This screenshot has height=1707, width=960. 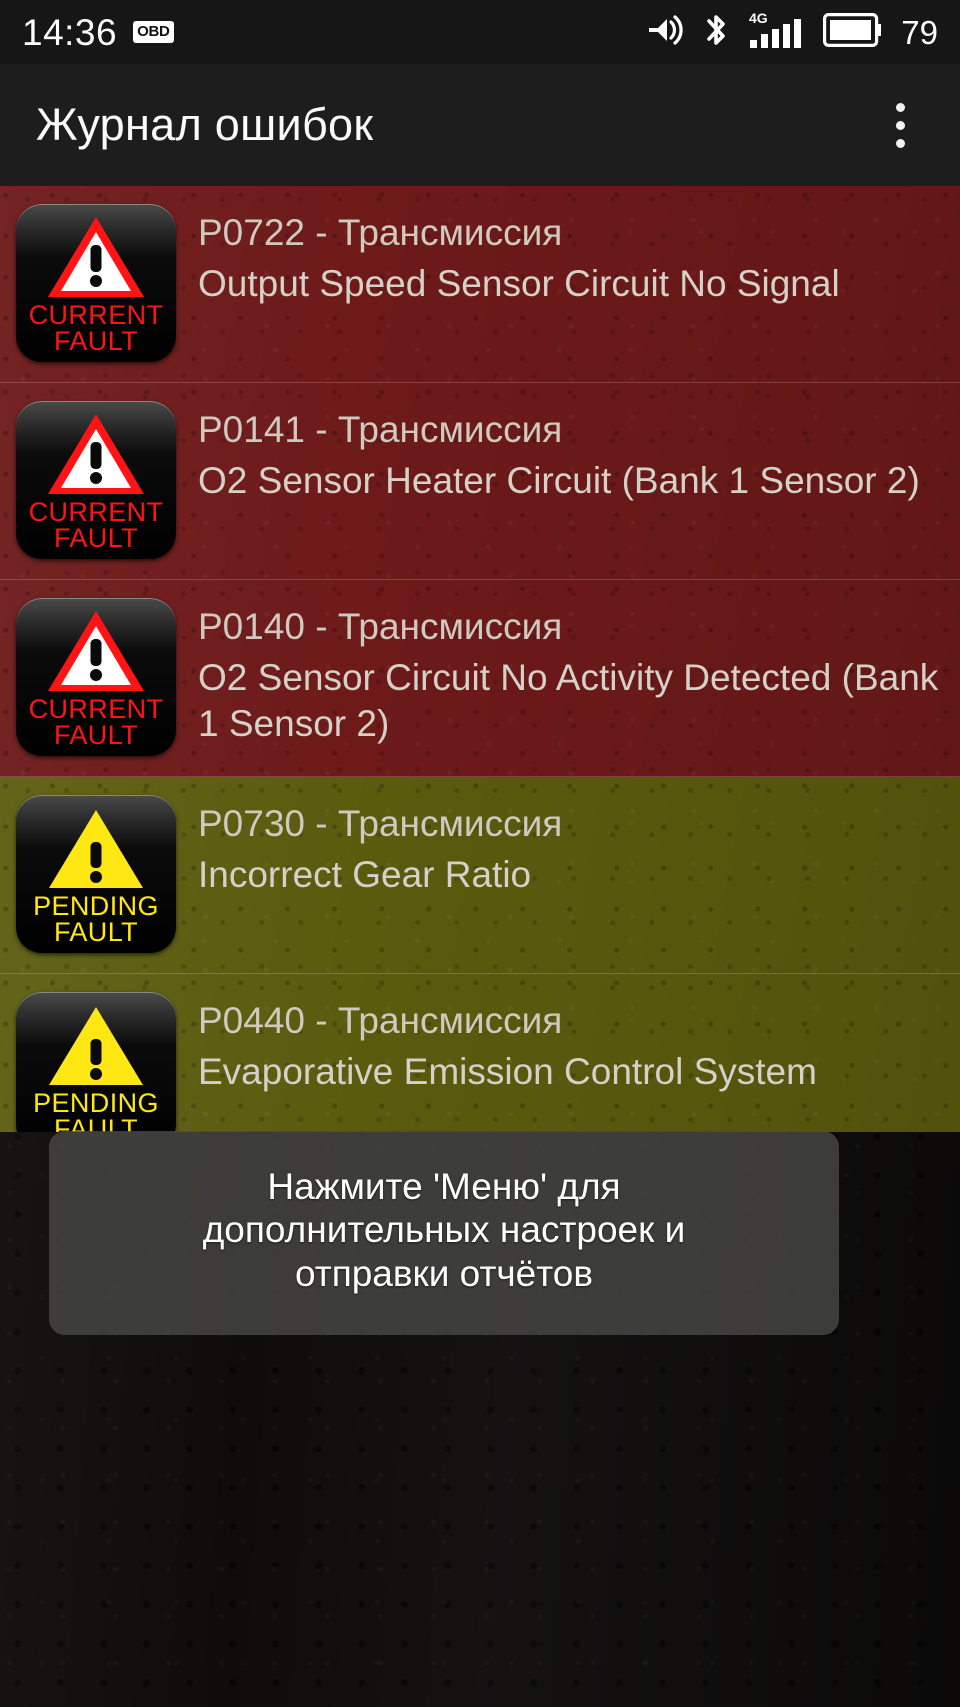 What do you see at coordinates (444, 1273) in the screenshot?
I see `toast-line-3: отправки отчётов` at bounding box center [444, 1273].